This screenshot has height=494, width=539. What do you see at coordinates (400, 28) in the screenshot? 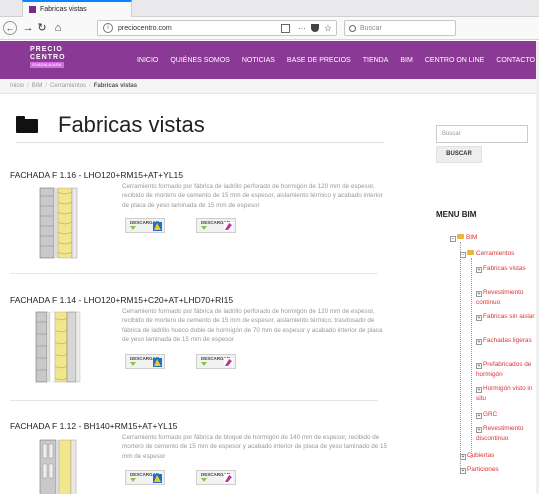
I see `browser-search-field: Buscar` at bounding box center [400, 28].